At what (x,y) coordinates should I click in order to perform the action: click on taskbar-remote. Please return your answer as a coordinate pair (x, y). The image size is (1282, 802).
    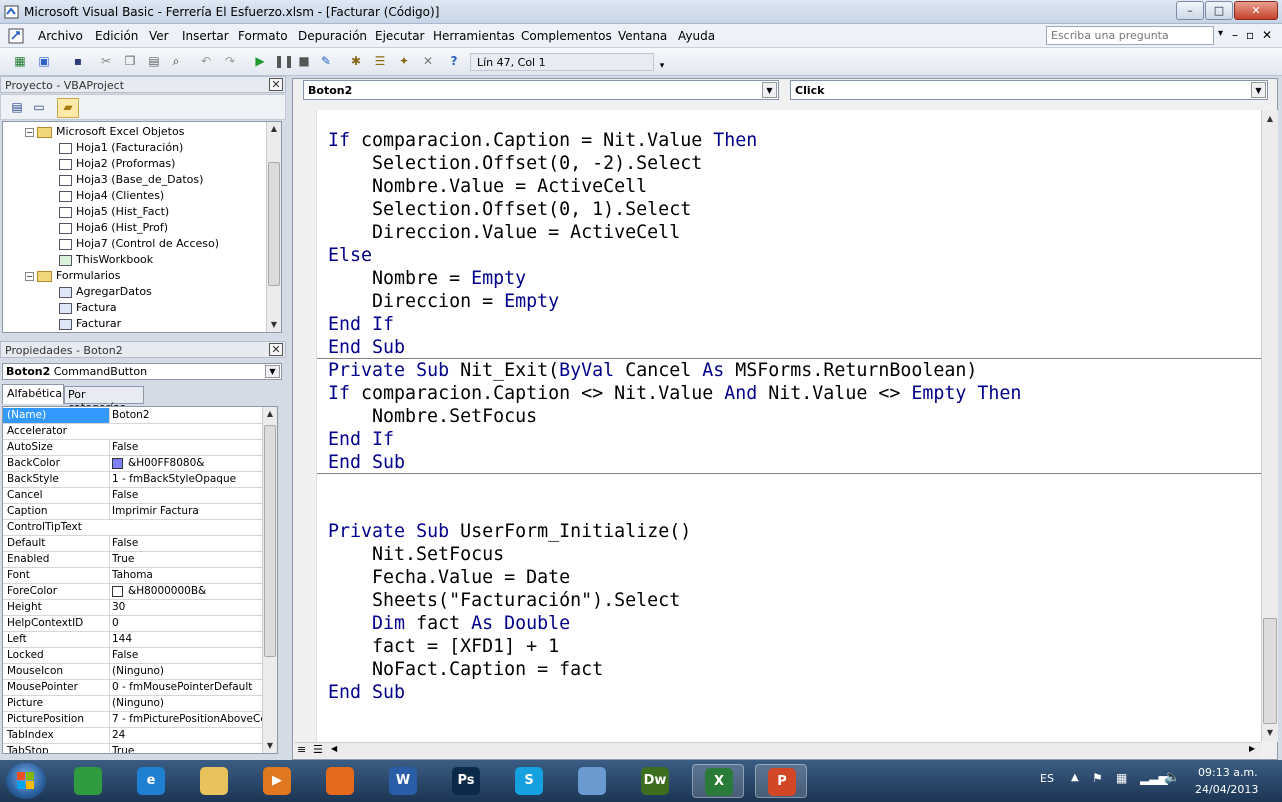
    Looking at the image, I should click on (592, 781).